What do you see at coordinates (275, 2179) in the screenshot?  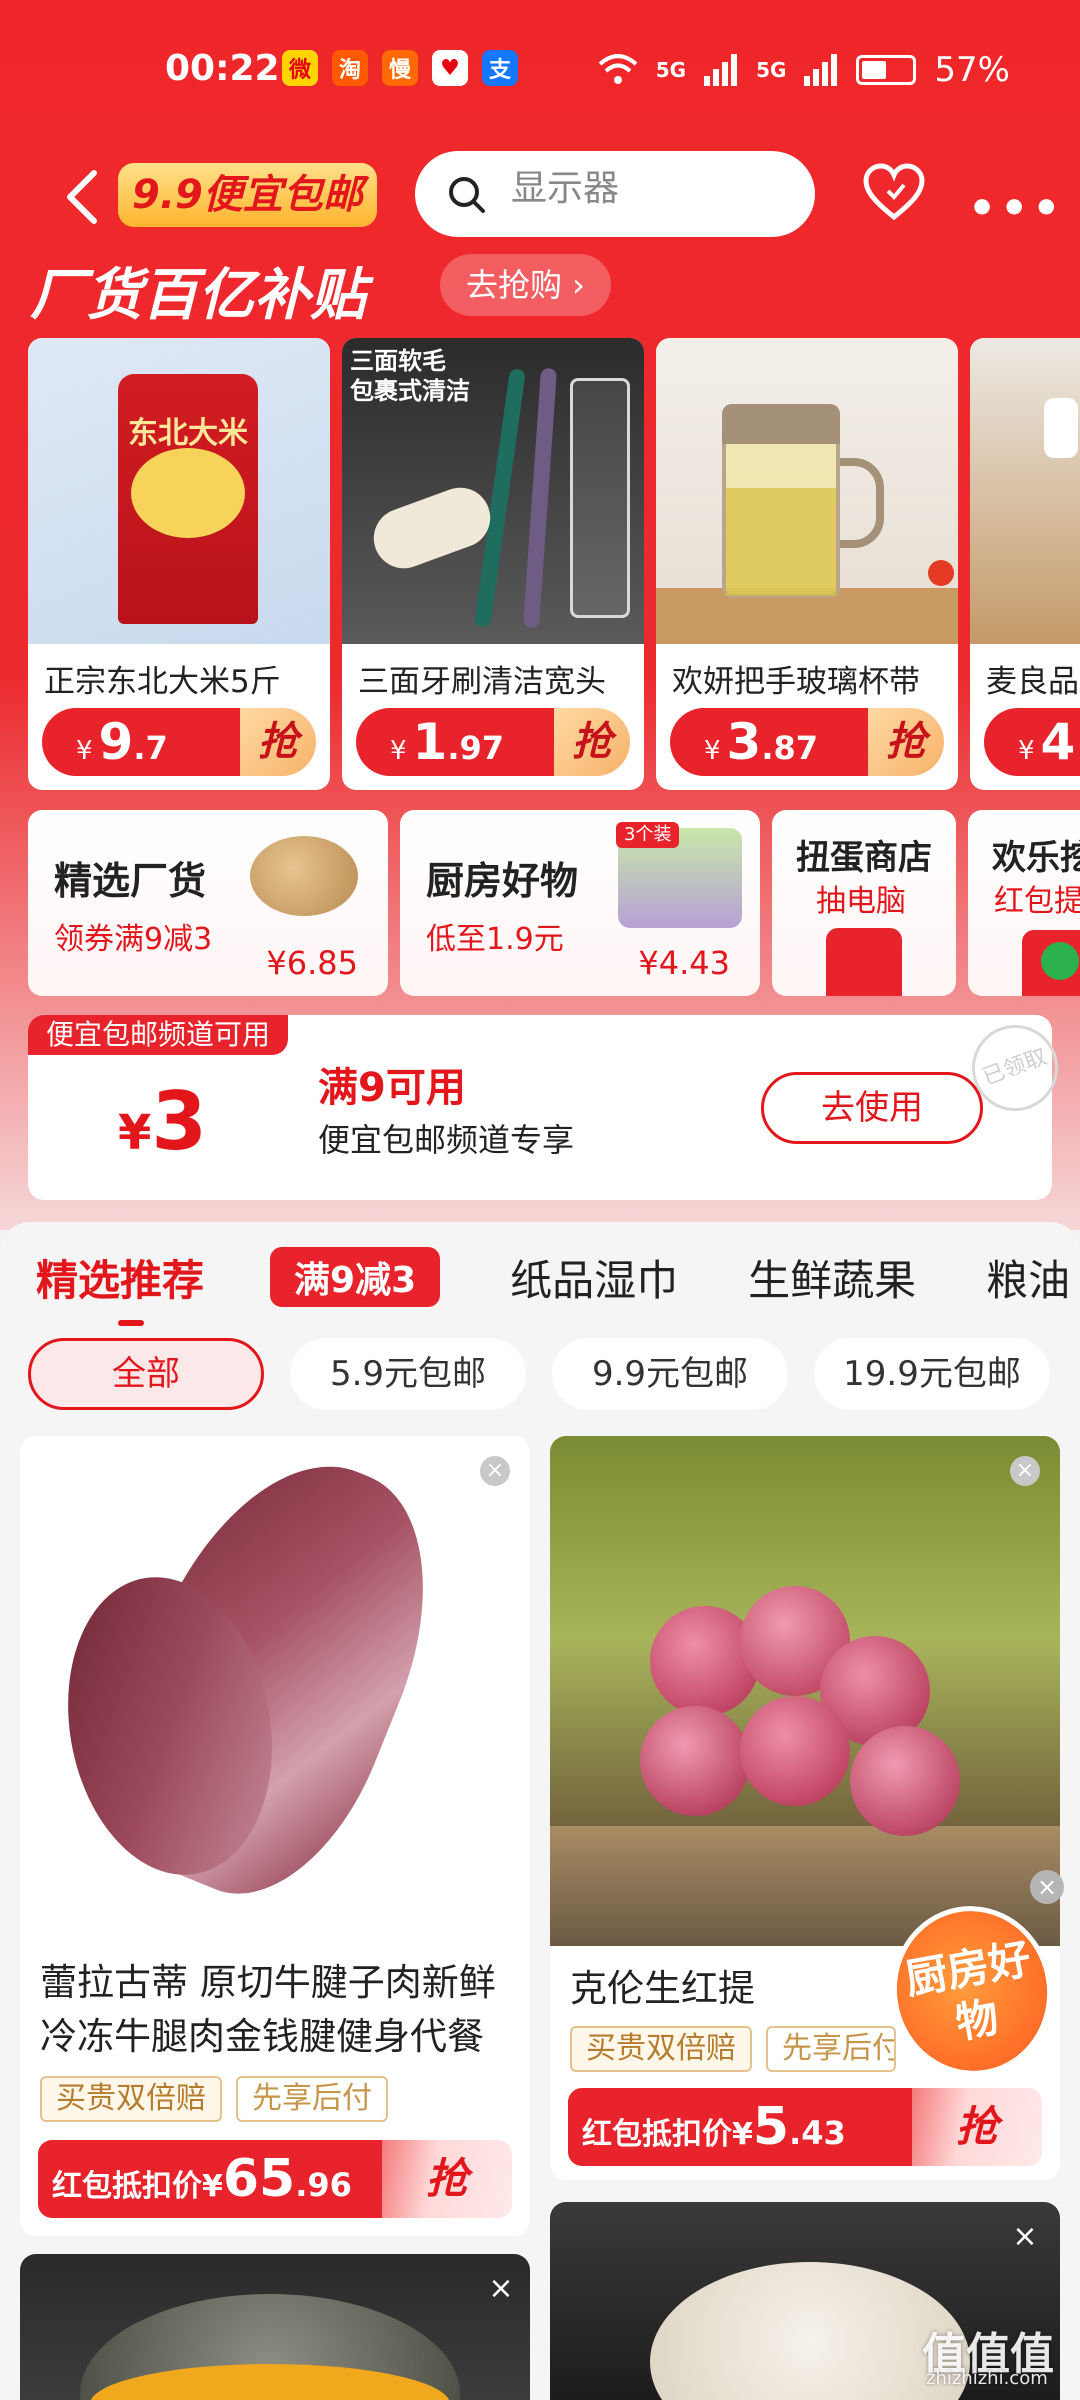 I see `buy-button: 红包抵扣价¥65.96 抢` at bounding box center [275, 2179].